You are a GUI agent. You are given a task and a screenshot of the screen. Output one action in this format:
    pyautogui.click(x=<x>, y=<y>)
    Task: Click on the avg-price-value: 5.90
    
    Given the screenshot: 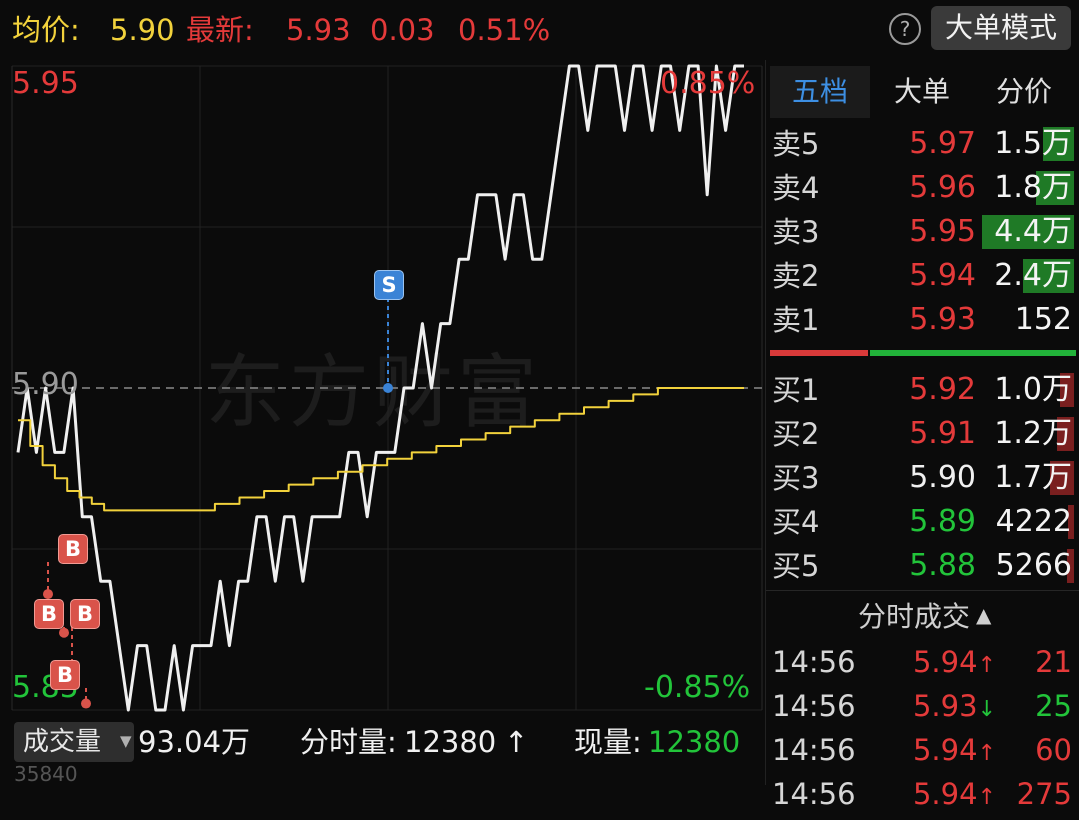 What is the action you would take?
    pyautogui.click(x=142, y=30)
    